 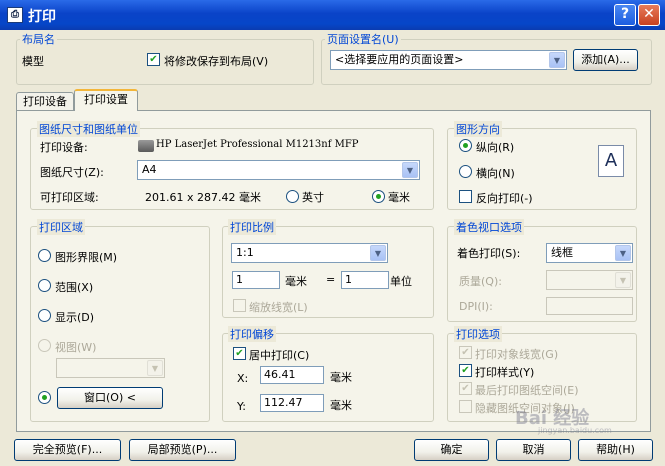 I want to click on print-area-group-title: 打印区域, so click(x=61, y=227).